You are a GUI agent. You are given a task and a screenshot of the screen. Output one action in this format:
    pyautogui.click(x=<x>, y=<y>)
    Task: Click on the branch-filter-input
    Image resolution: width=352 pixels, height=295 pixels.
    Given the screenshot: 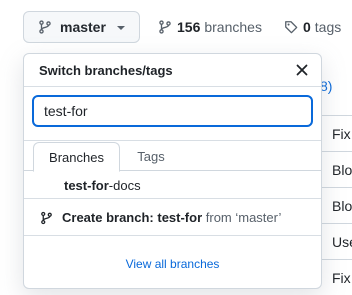 What is the action you would take?
    pyautogui.click(x=172, y=111)
    